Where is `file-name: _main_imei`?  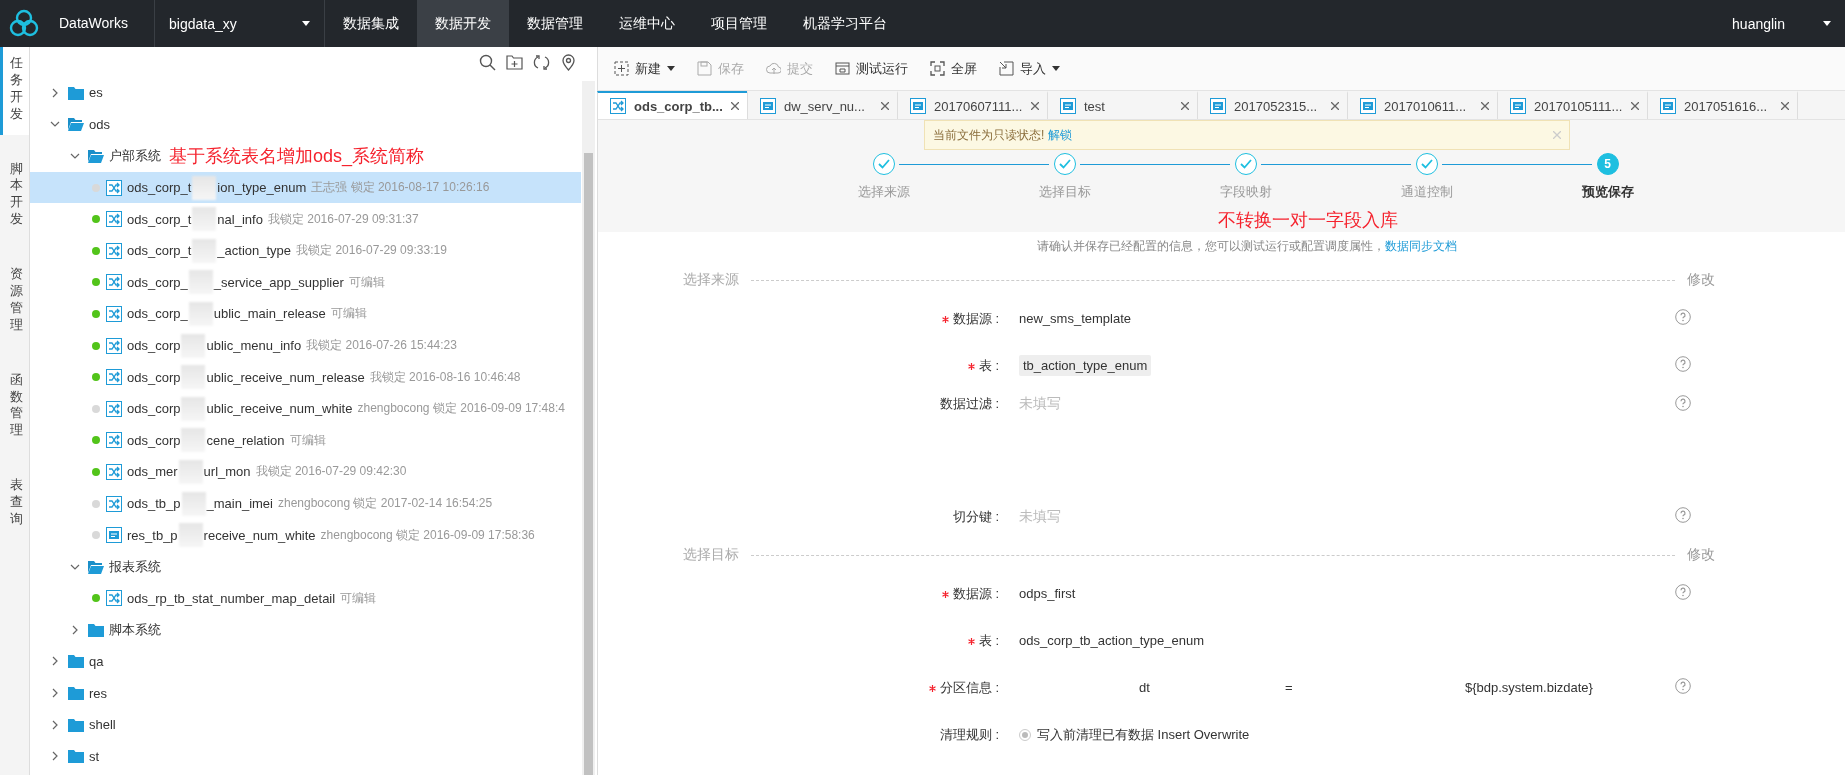 file-name: _main_imei is located at coordinates (239, 503).